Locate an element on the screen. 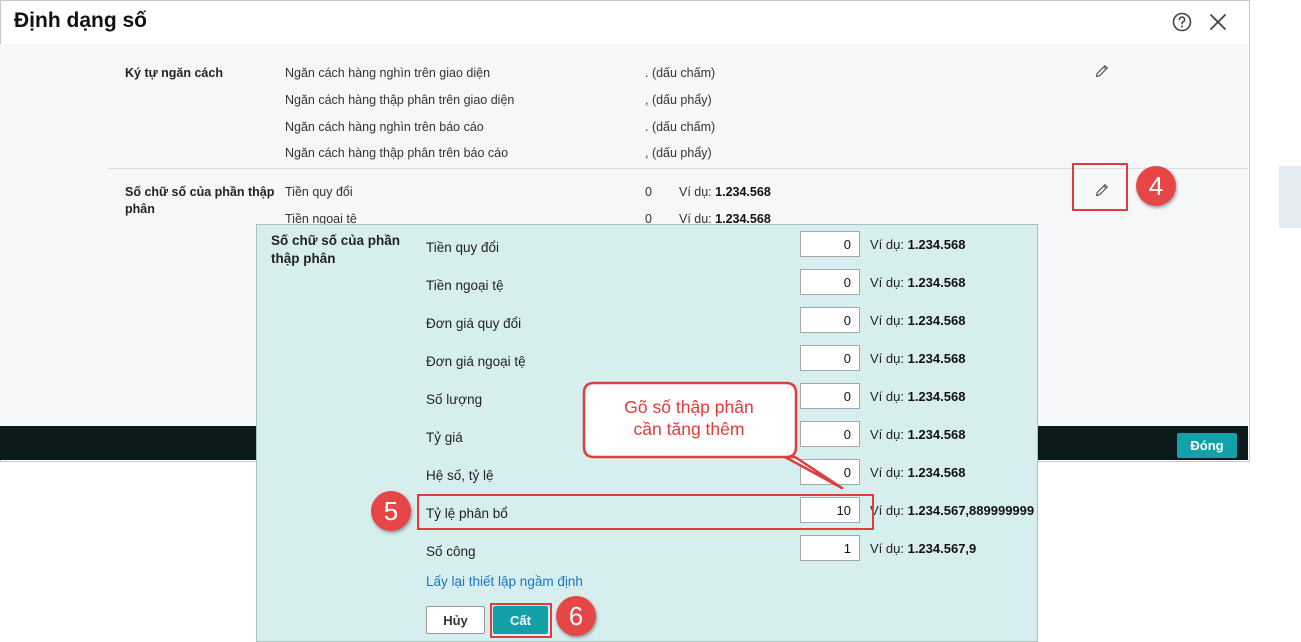  callout-text: Gõ số thập phân cần tăng thêm is located at coordinates (689, 418).